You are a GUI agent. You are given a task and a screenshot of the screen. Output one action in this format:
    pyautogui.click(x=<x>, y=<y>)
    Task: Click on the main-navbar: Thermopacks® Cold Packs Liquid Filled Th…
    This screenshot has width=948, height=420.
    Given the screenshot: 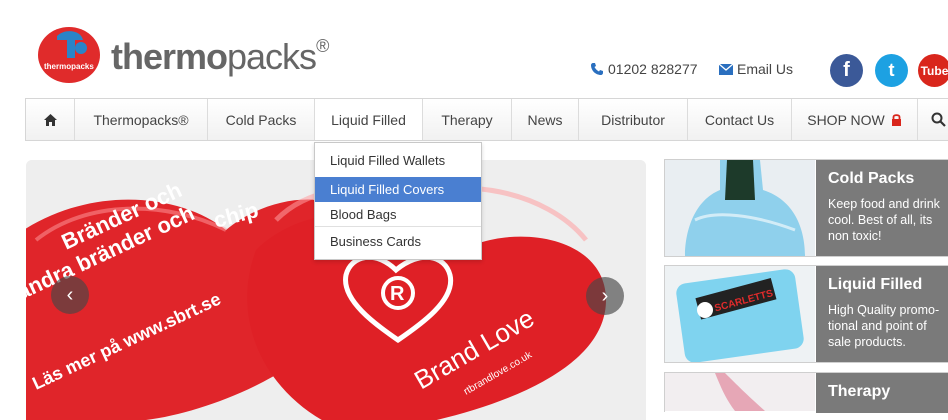 What is the action you would take?
    pyautogui.click(x=486, y=119)
    